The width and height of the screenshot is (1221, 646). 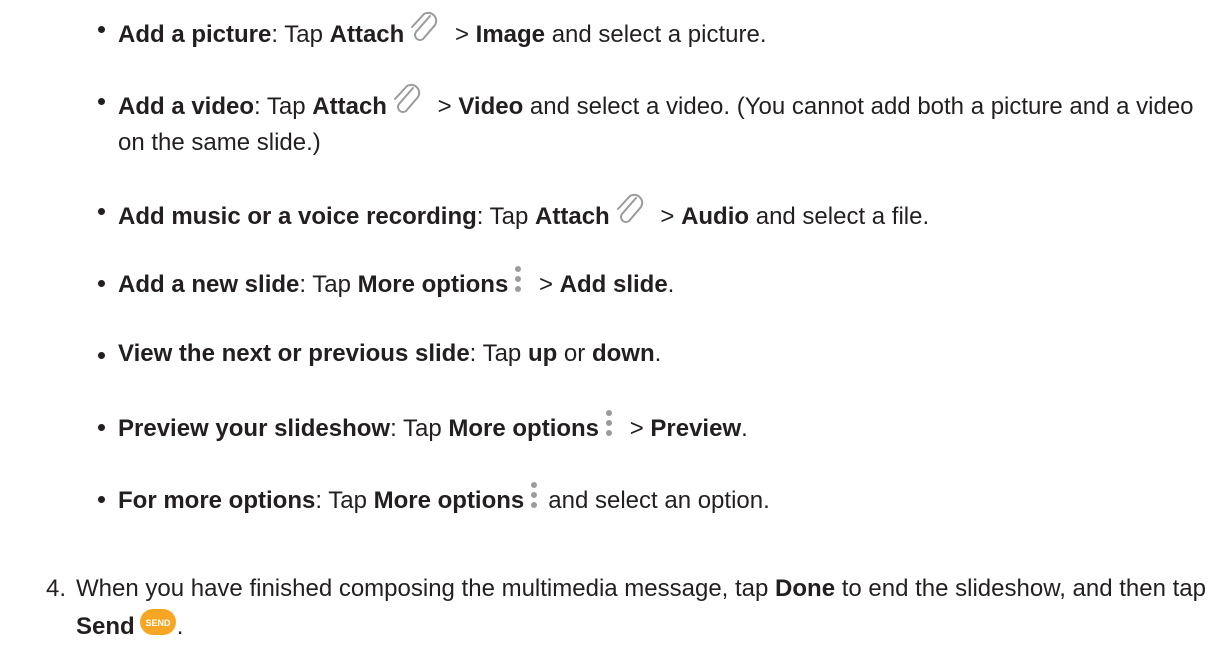 I want to click on bullet-term: Add a video, so click(x=186, y=106).